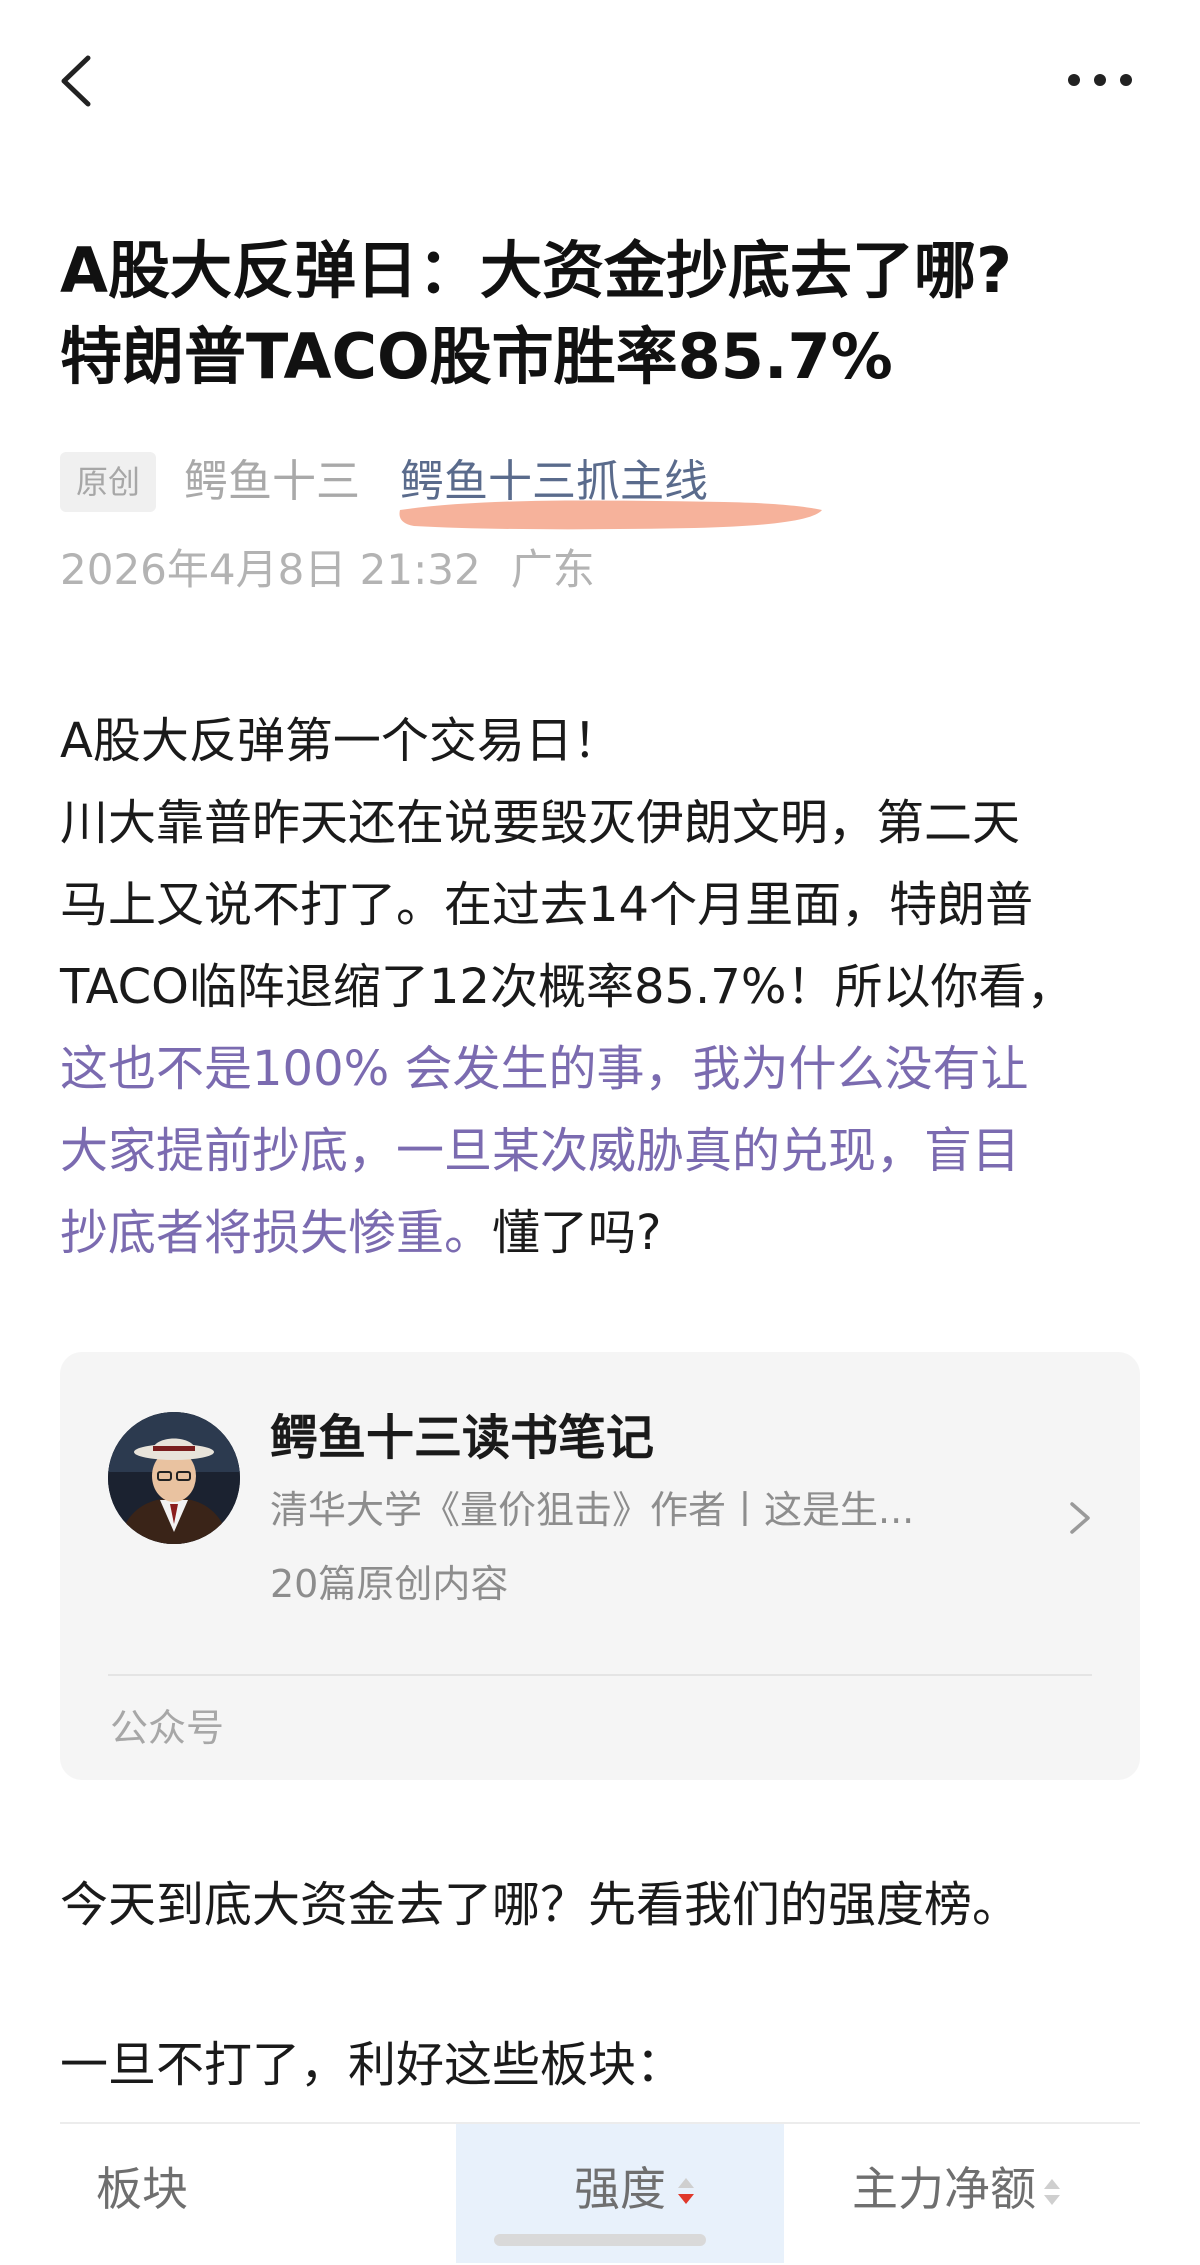 The height and width of the screenshot is (2265, 1200). Describe the element at coordinates (276, 1233) in the screenshot. I see `highlighted-text: 抄底者将损失惨重。` at that location.